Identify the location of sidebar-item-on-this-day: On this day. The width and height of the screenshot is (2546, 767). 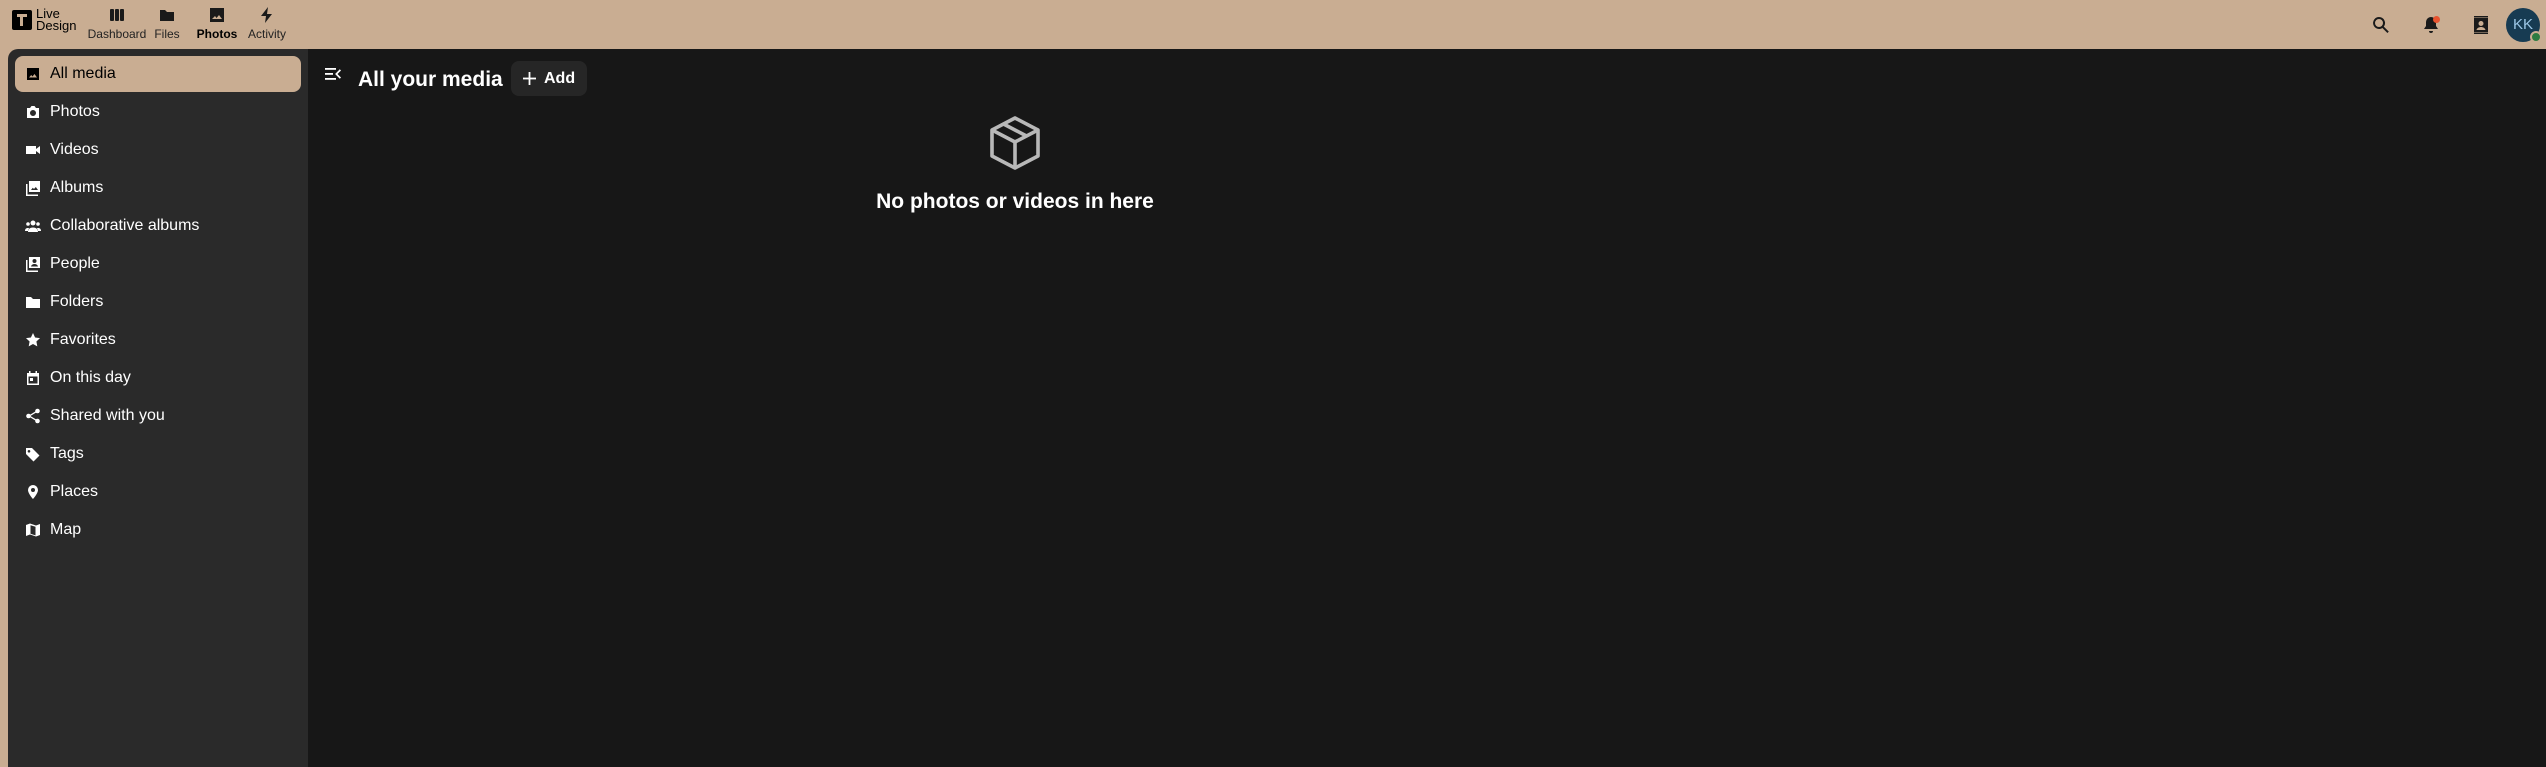
(158, 378).